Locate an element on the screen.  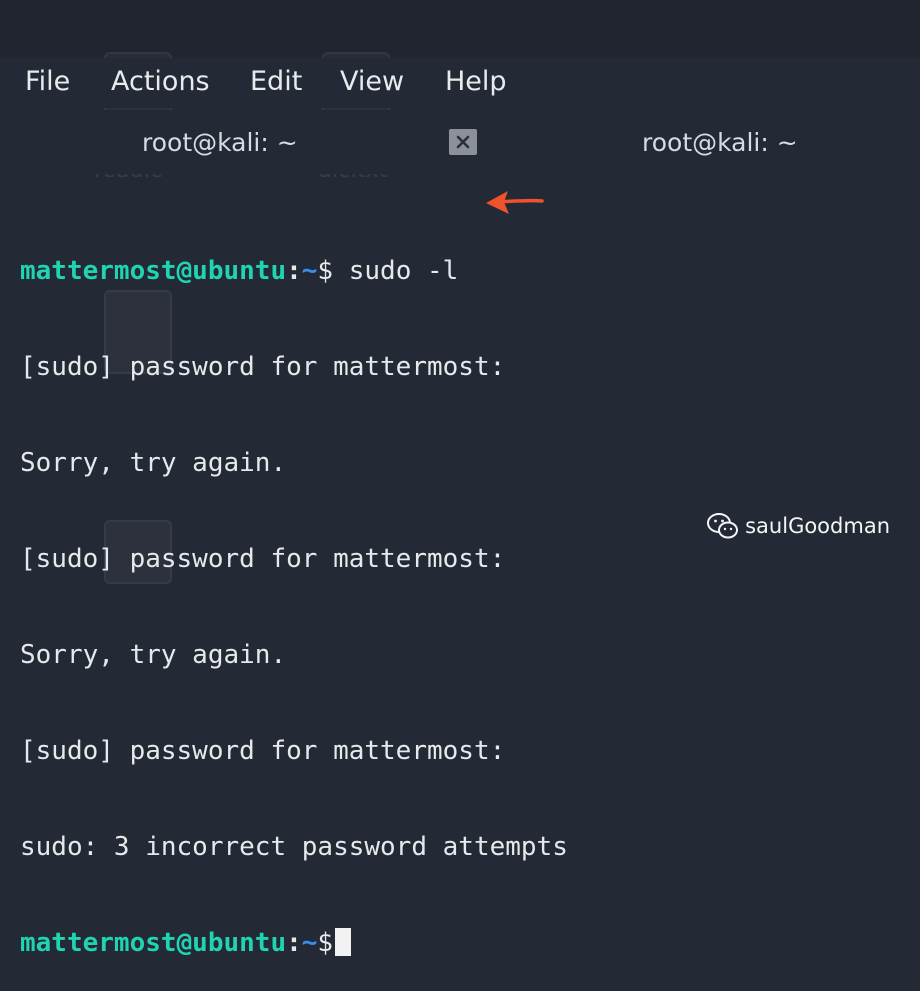
current-prompt-line: mattermost@ubuntu:~$ is located at coordinates (294, 943).